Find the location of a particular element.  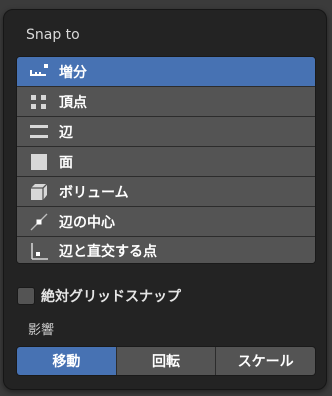

snap-item-increment: 増分 is located at coordinates (166, 72).